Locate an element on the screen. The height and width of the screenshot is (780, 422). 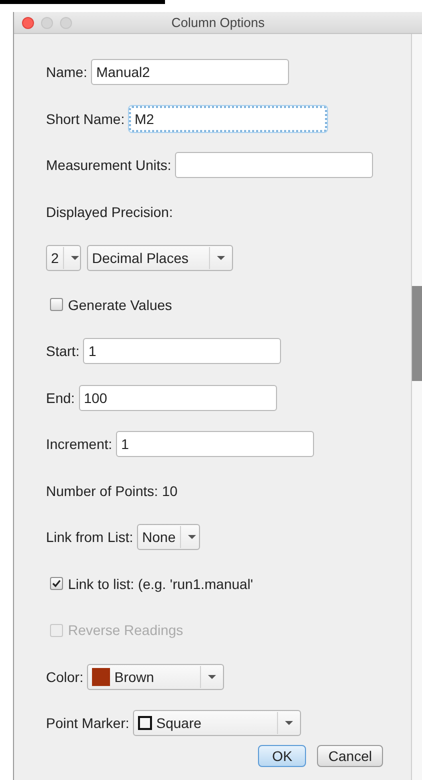
field-label: Name: is located at coordinates (67, 72).